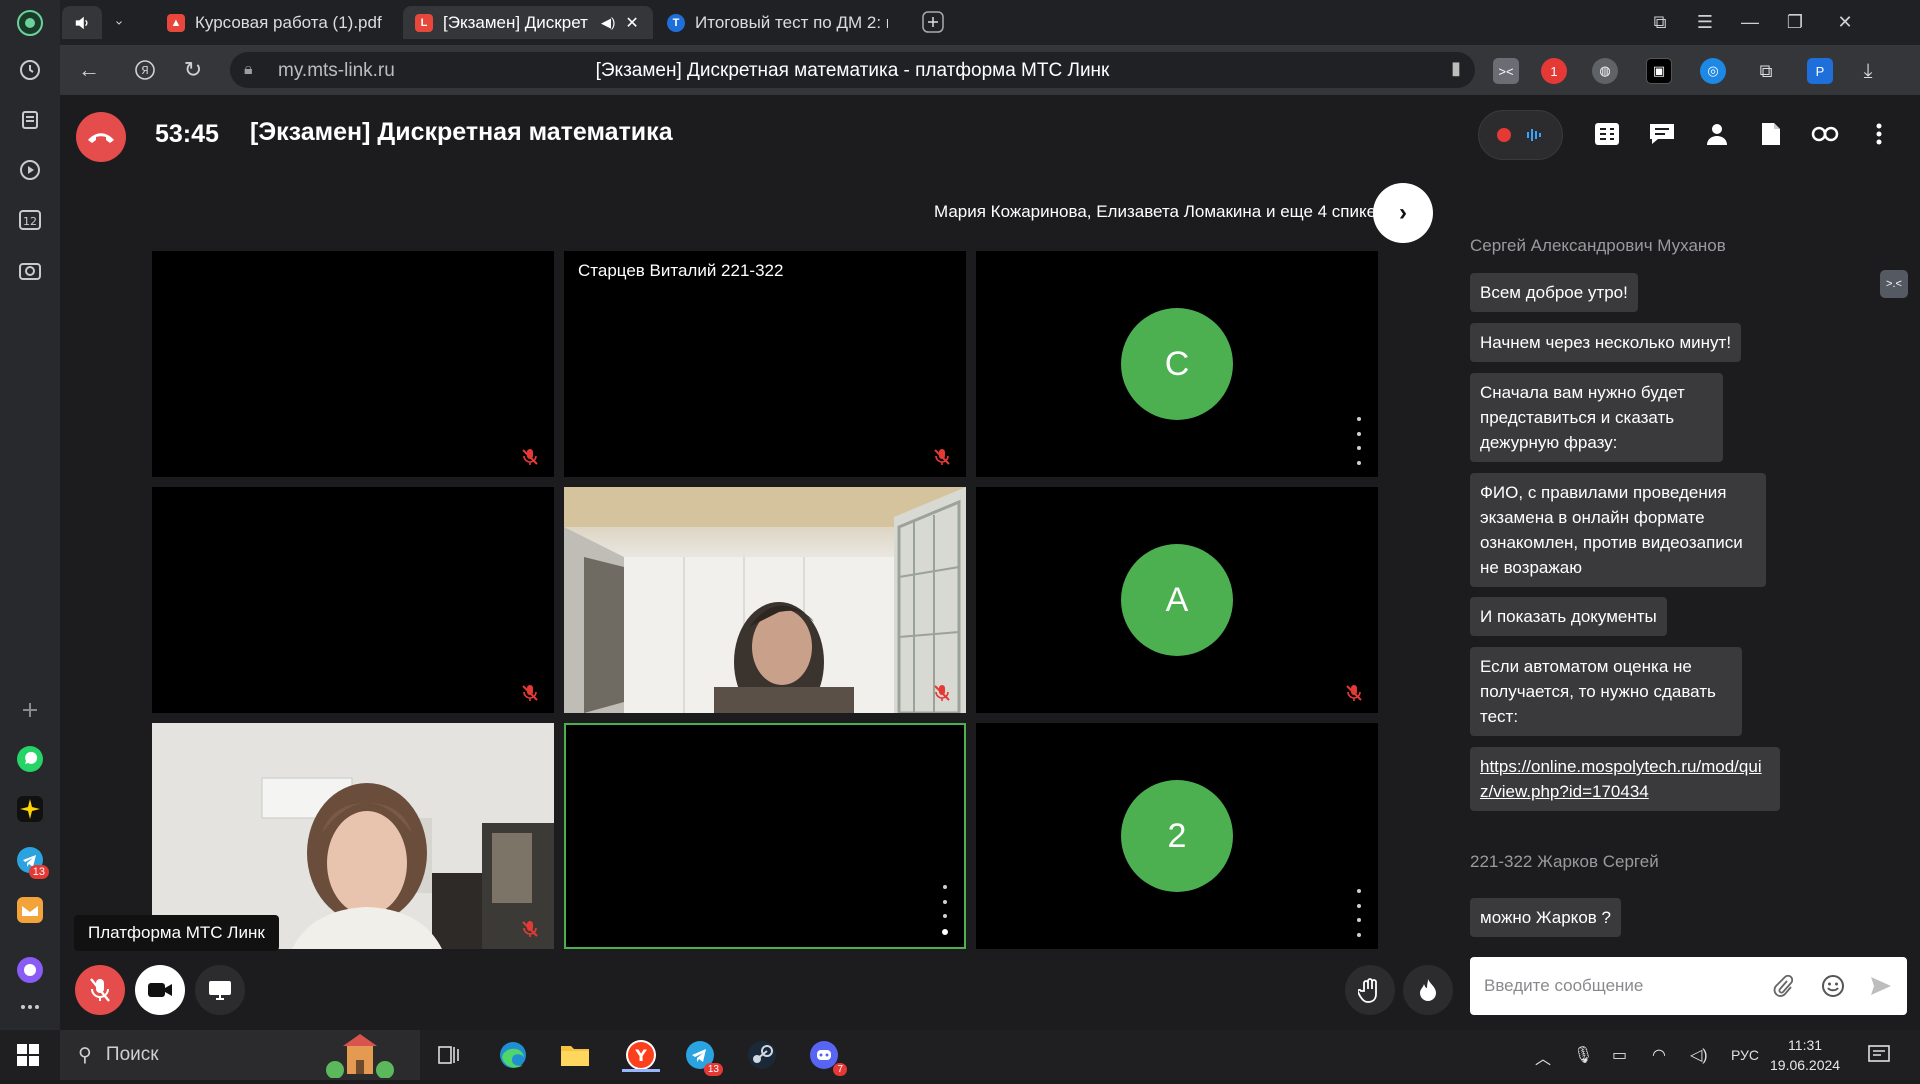 The width and height of the screenshot is (1920, 1084). Describe the element at coordinates (1607, 134) in the screenshot. I see `participants-list-icon` at that location.